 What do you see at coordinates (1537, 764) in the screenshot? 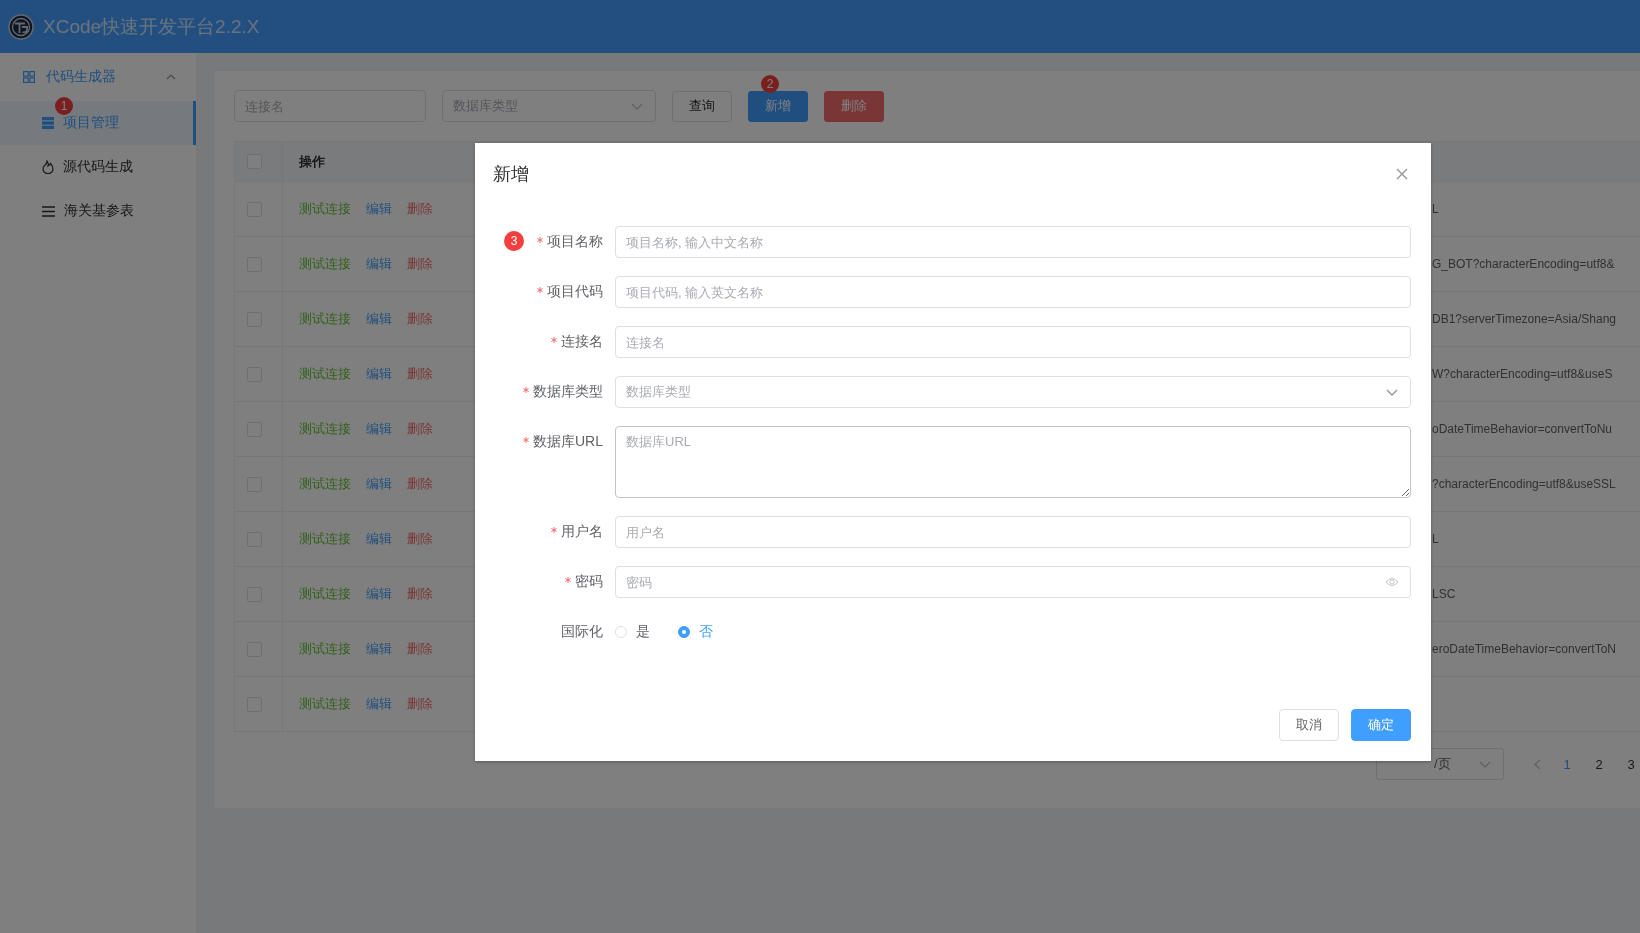
I see `previous-page-icon` at bounding box center [1537, 764].